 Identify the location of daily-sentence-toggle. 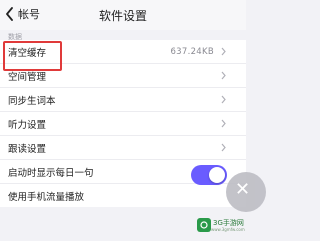
(209, 175).